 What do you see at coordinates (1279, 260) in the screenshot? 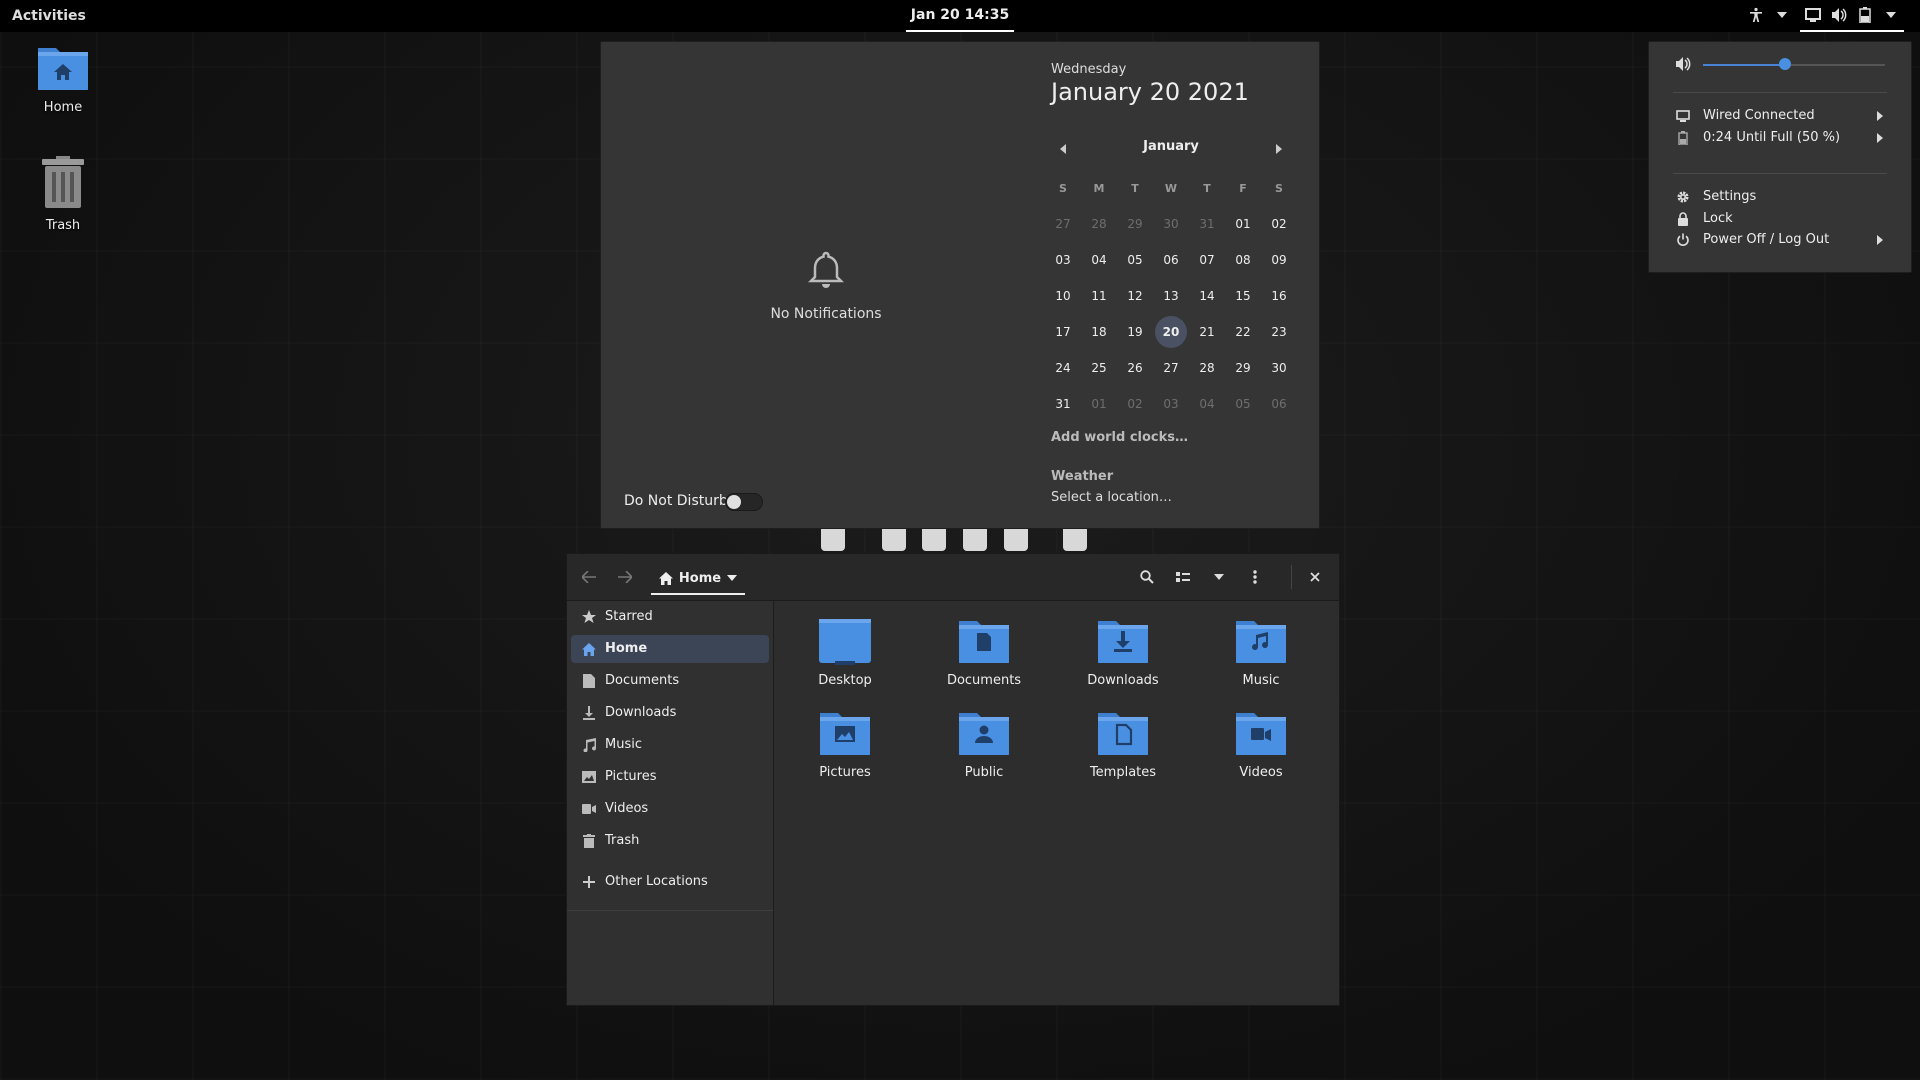
I see `calendar-day: 09` at bounding box center [1279, 260].